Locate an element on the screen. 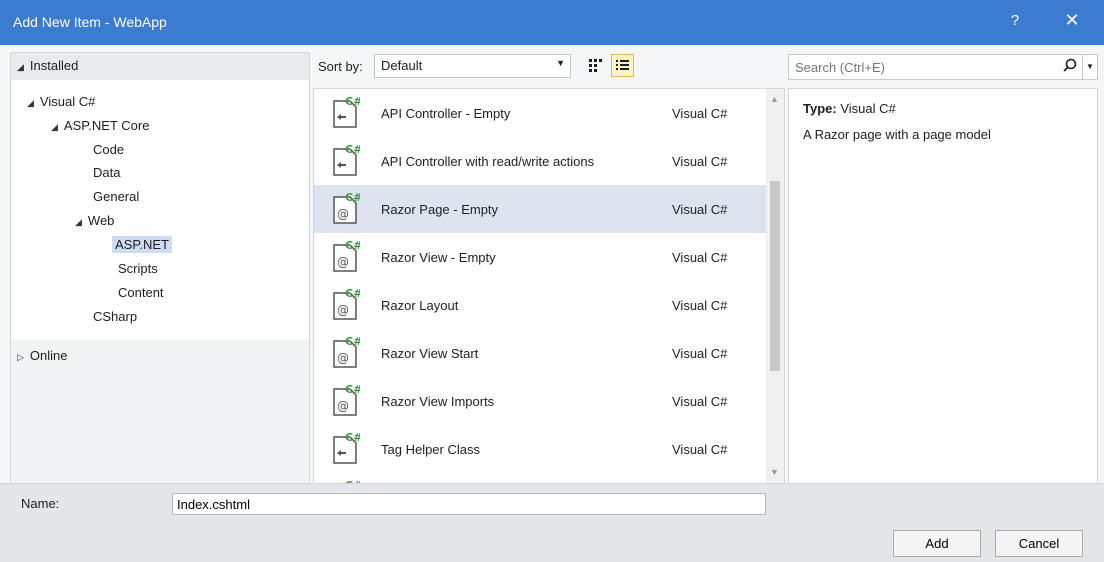 The image size is (1104, 562). tree-item-label: Visual C# is located at coordinates (67, 101).